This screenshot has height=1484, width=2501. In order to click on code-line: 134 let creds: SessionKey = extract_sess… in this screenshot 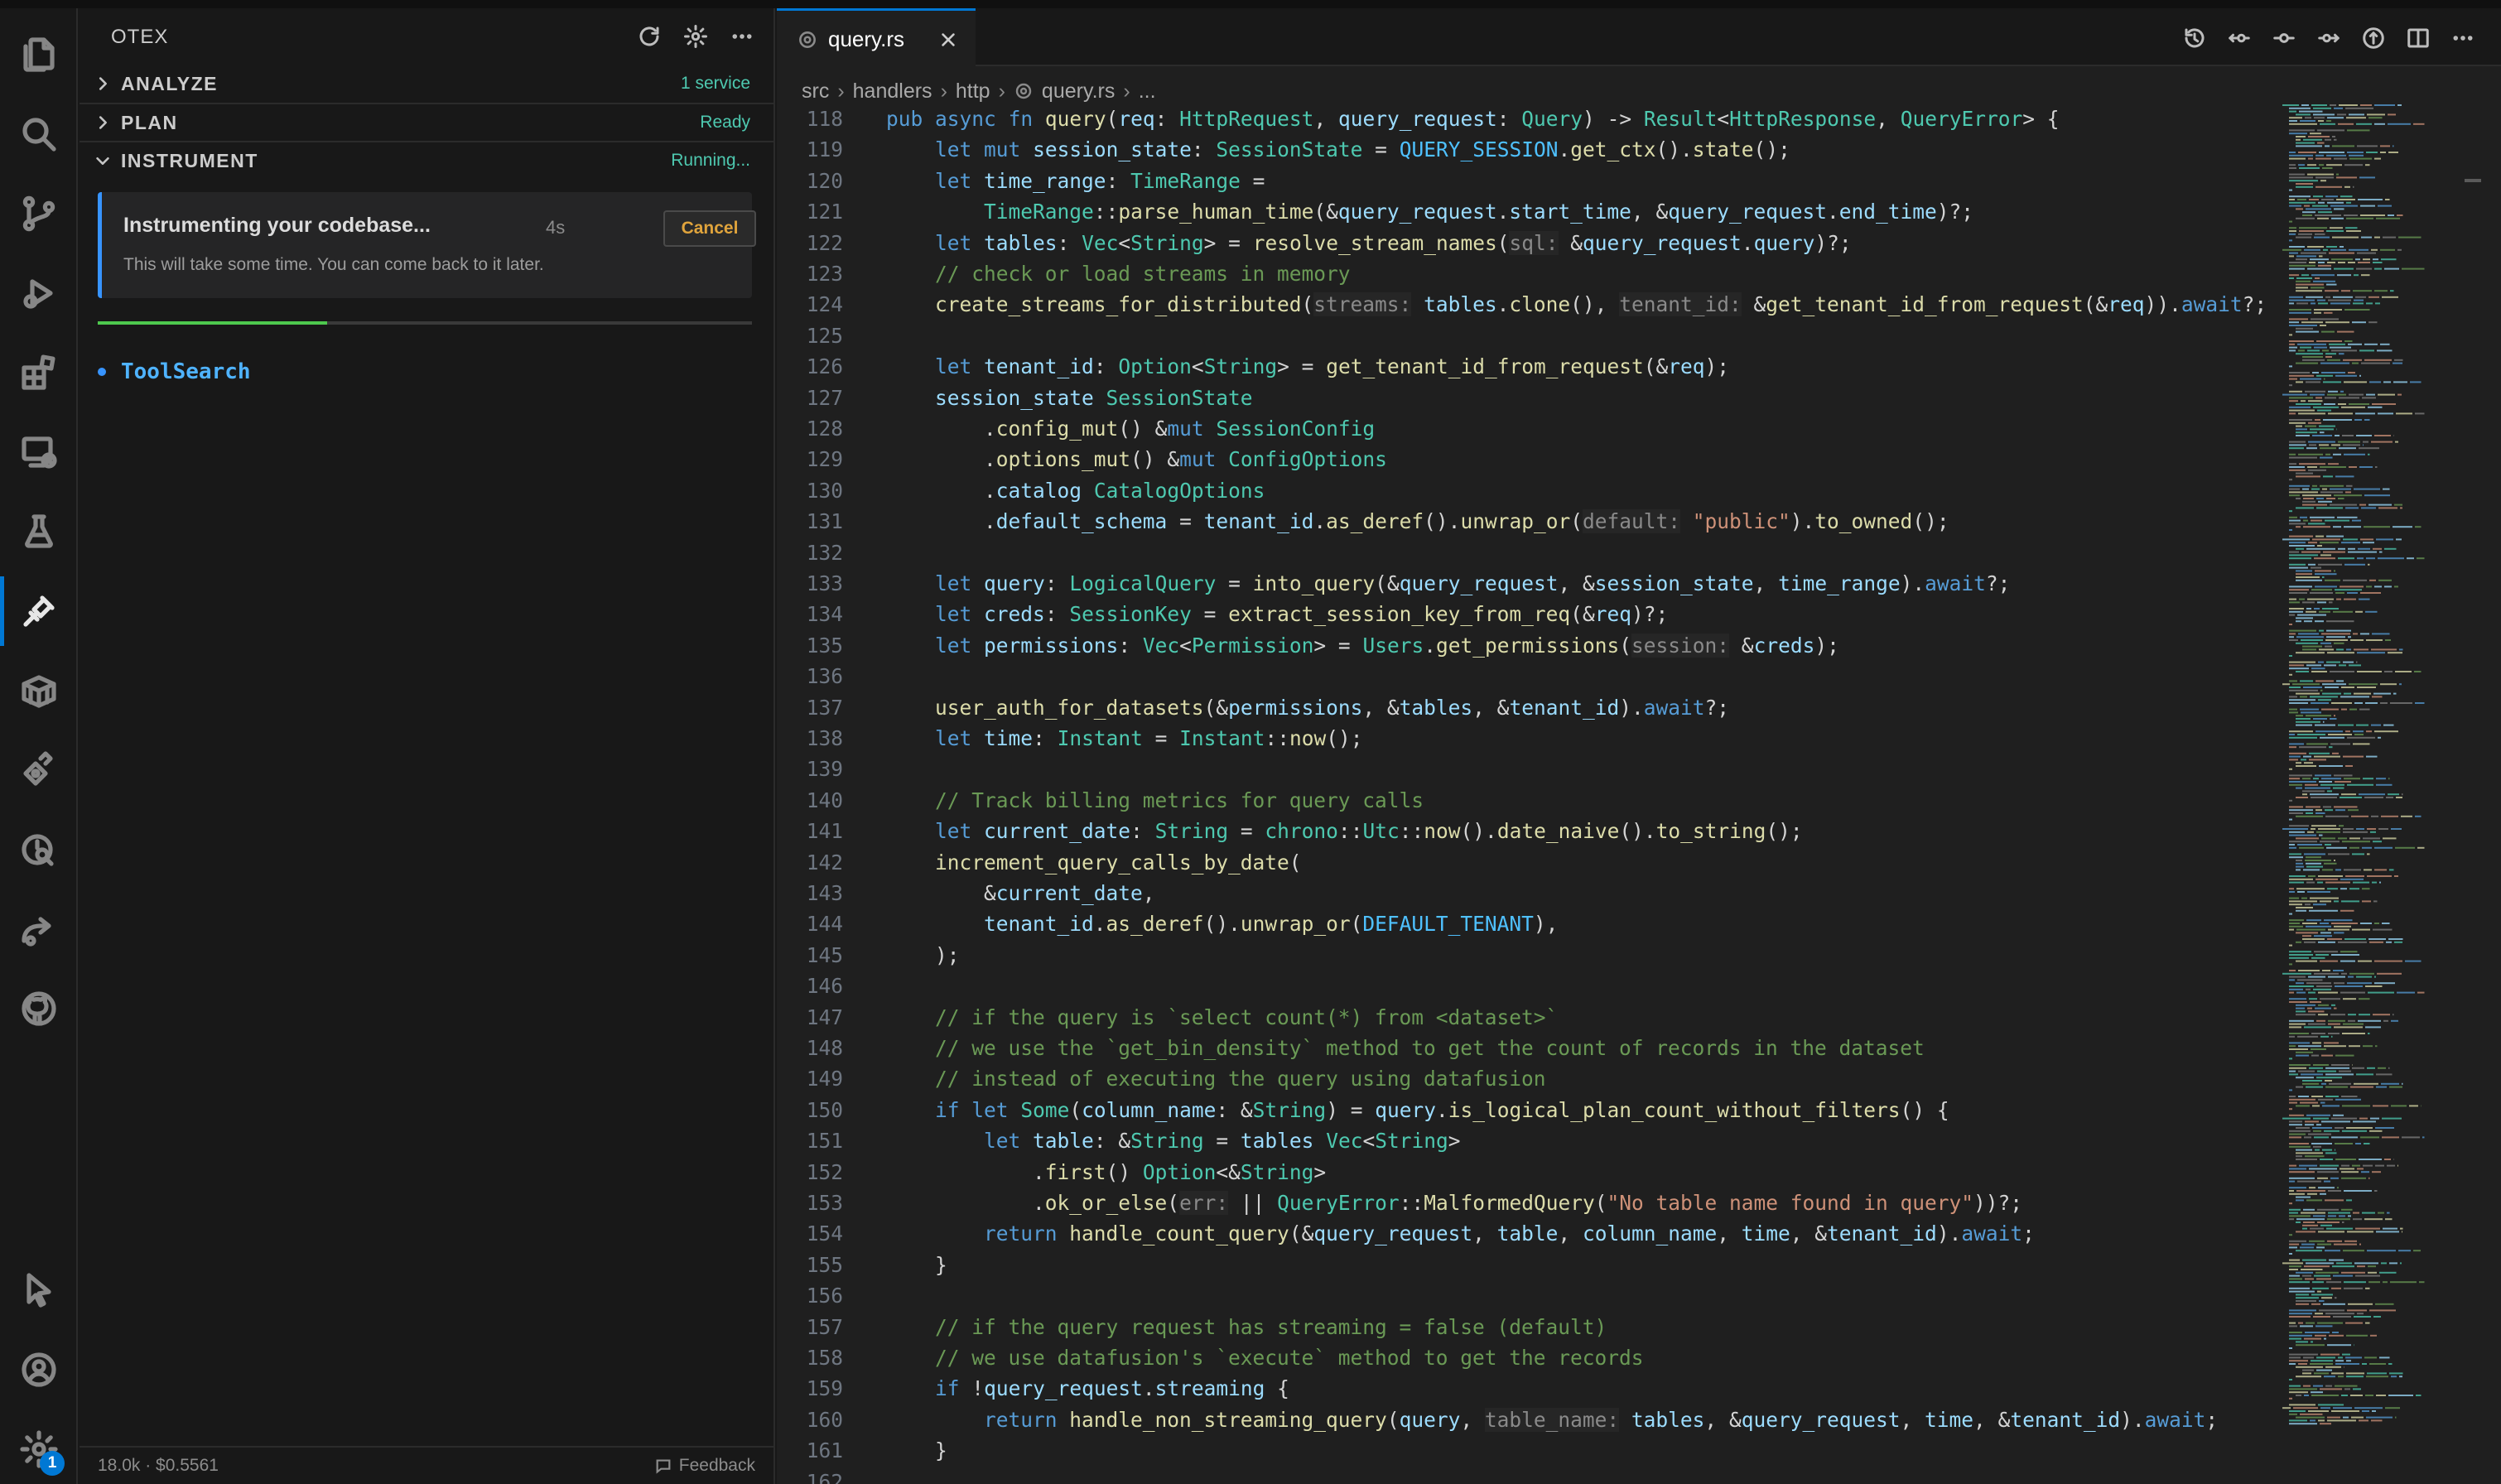, I will do `click(1522, 614)`.